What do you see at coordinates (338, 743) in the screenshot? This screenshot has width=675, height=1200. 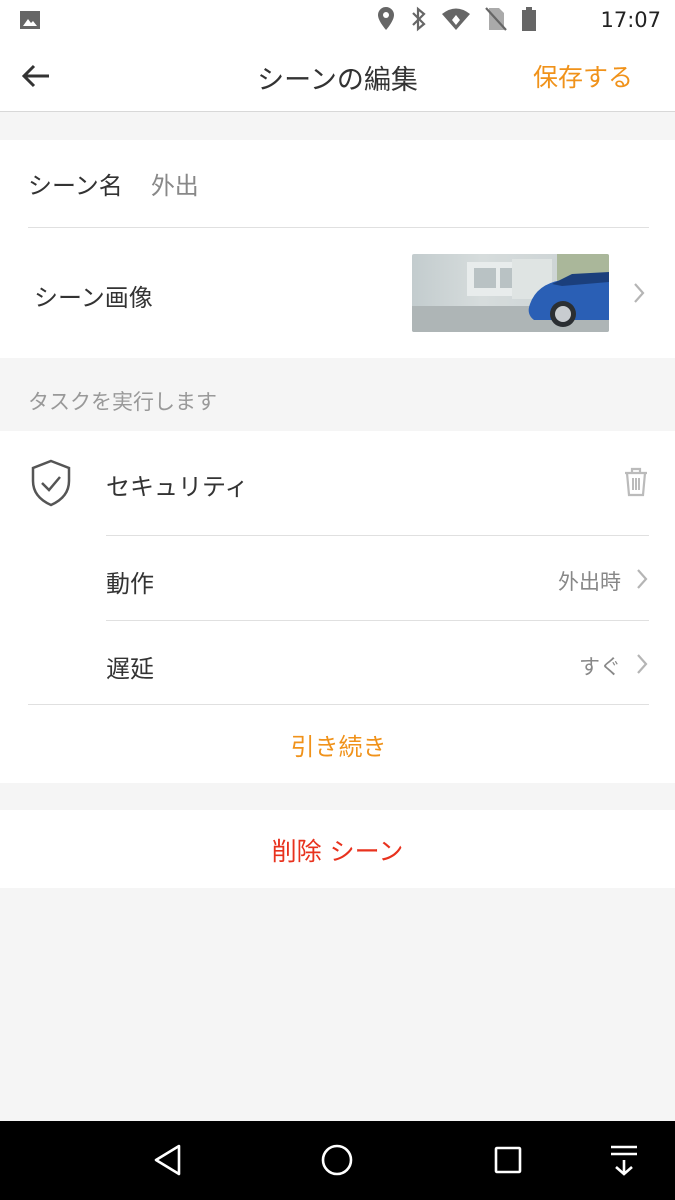 I see `continue-button: 引き続き` at bounding box center [338, 743].